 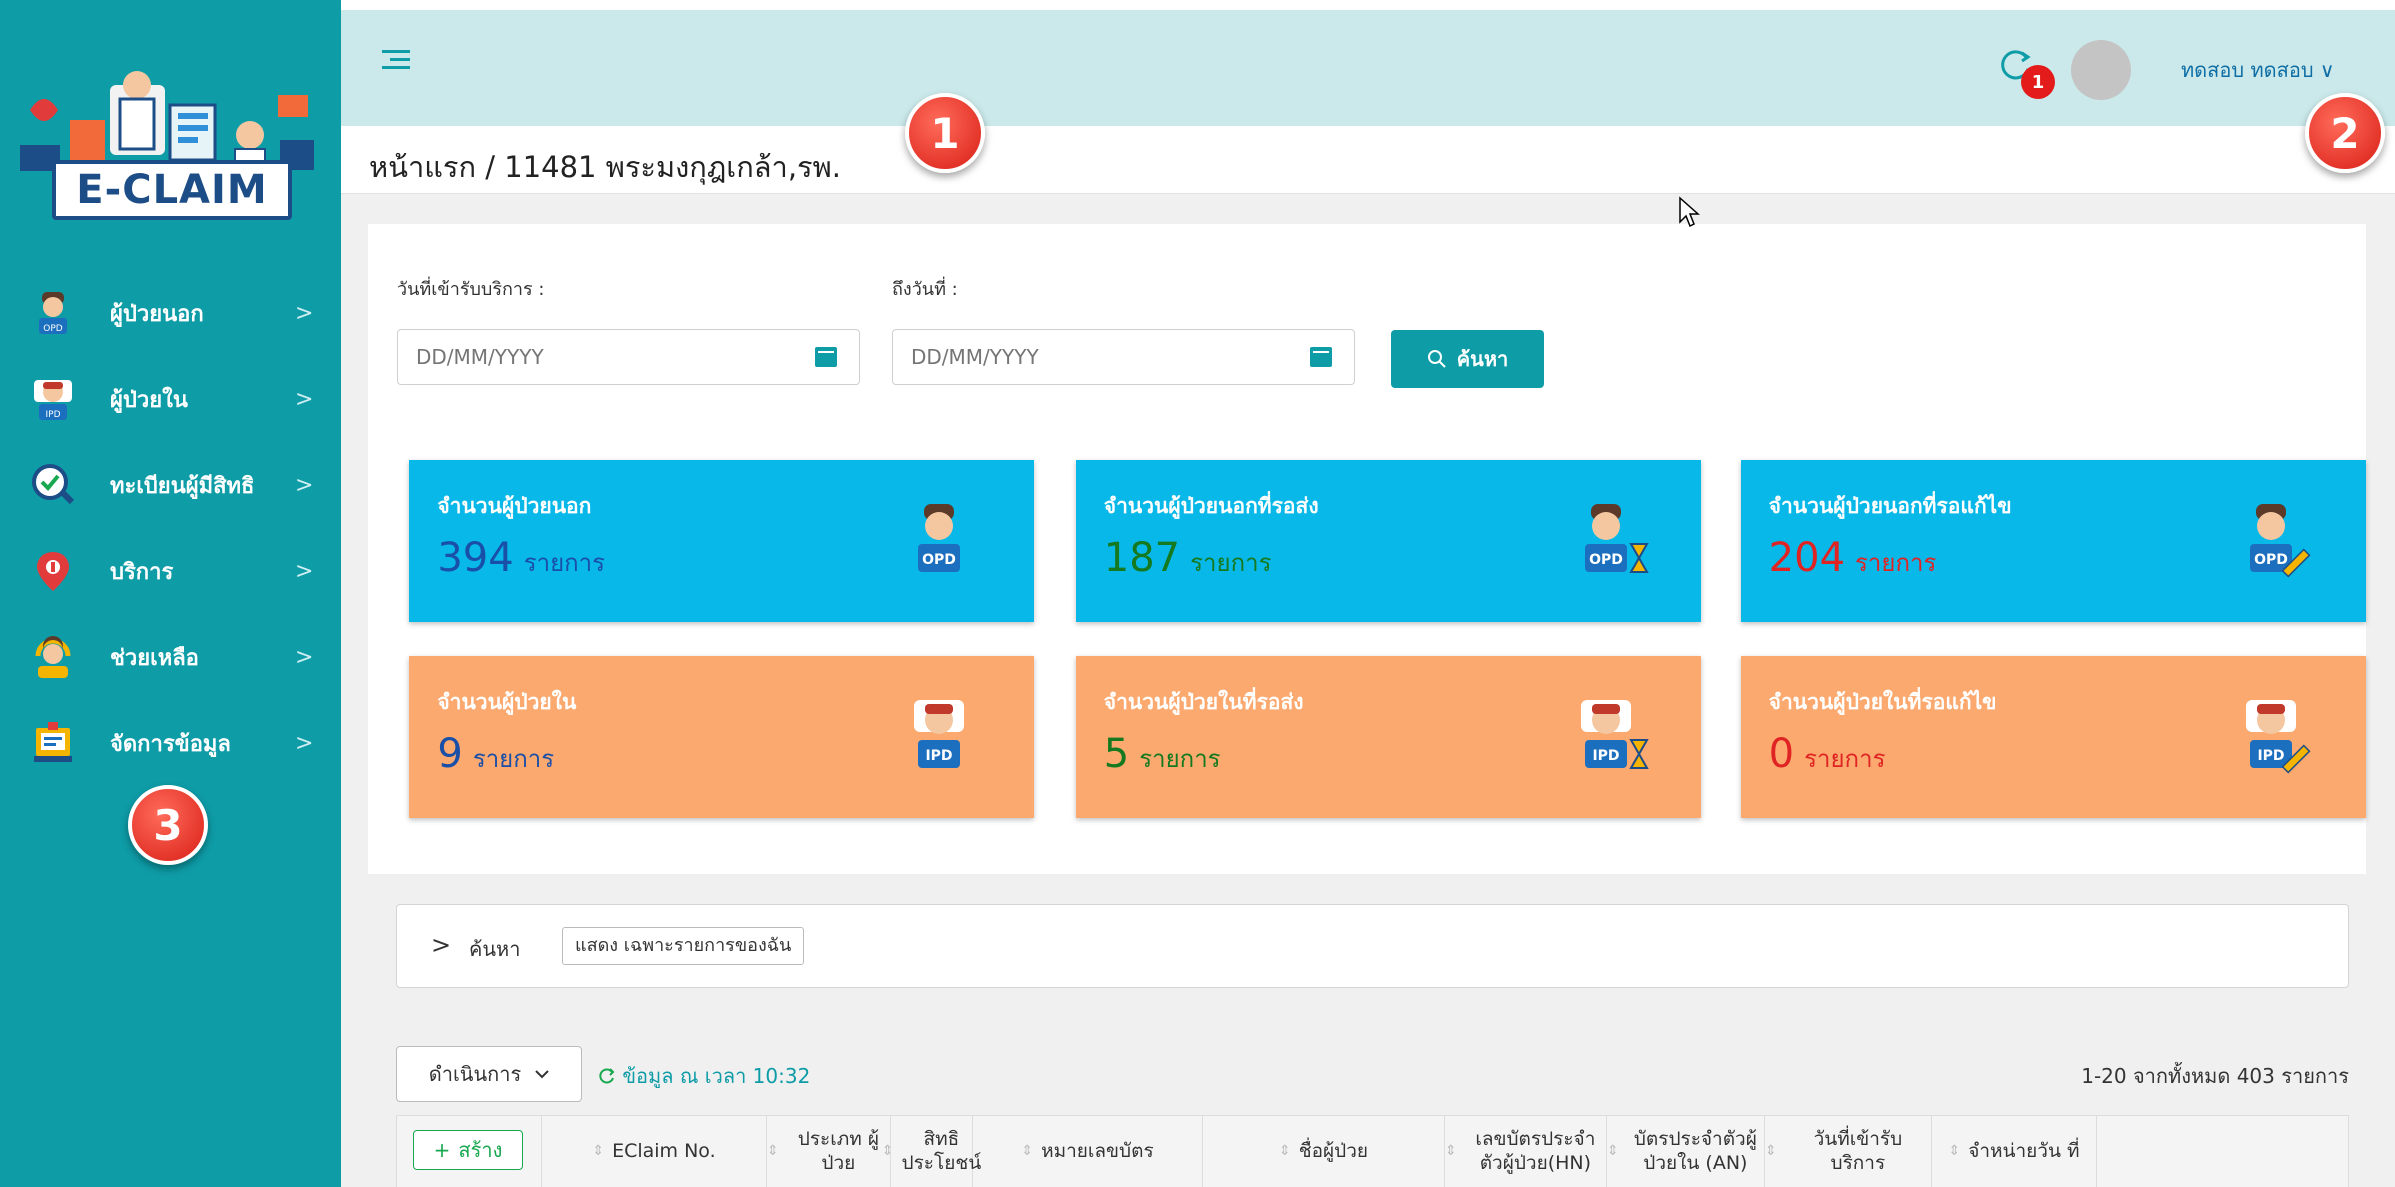 I want to click on start-date-label: วันที่เข้ารับบริการ :, so click(x=471, y=289).